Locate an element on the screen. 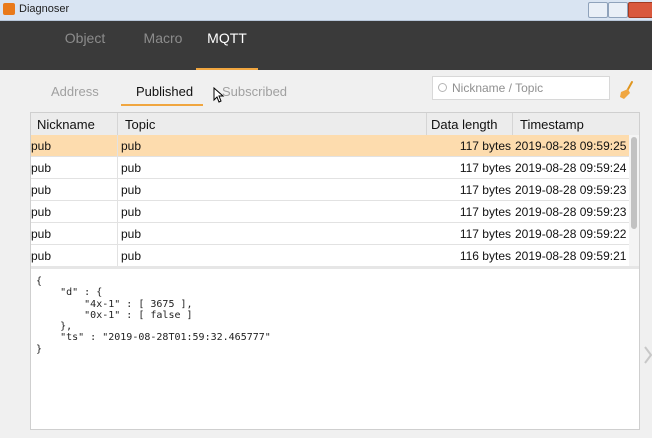  app-icon is located at coordinates (9, 9).